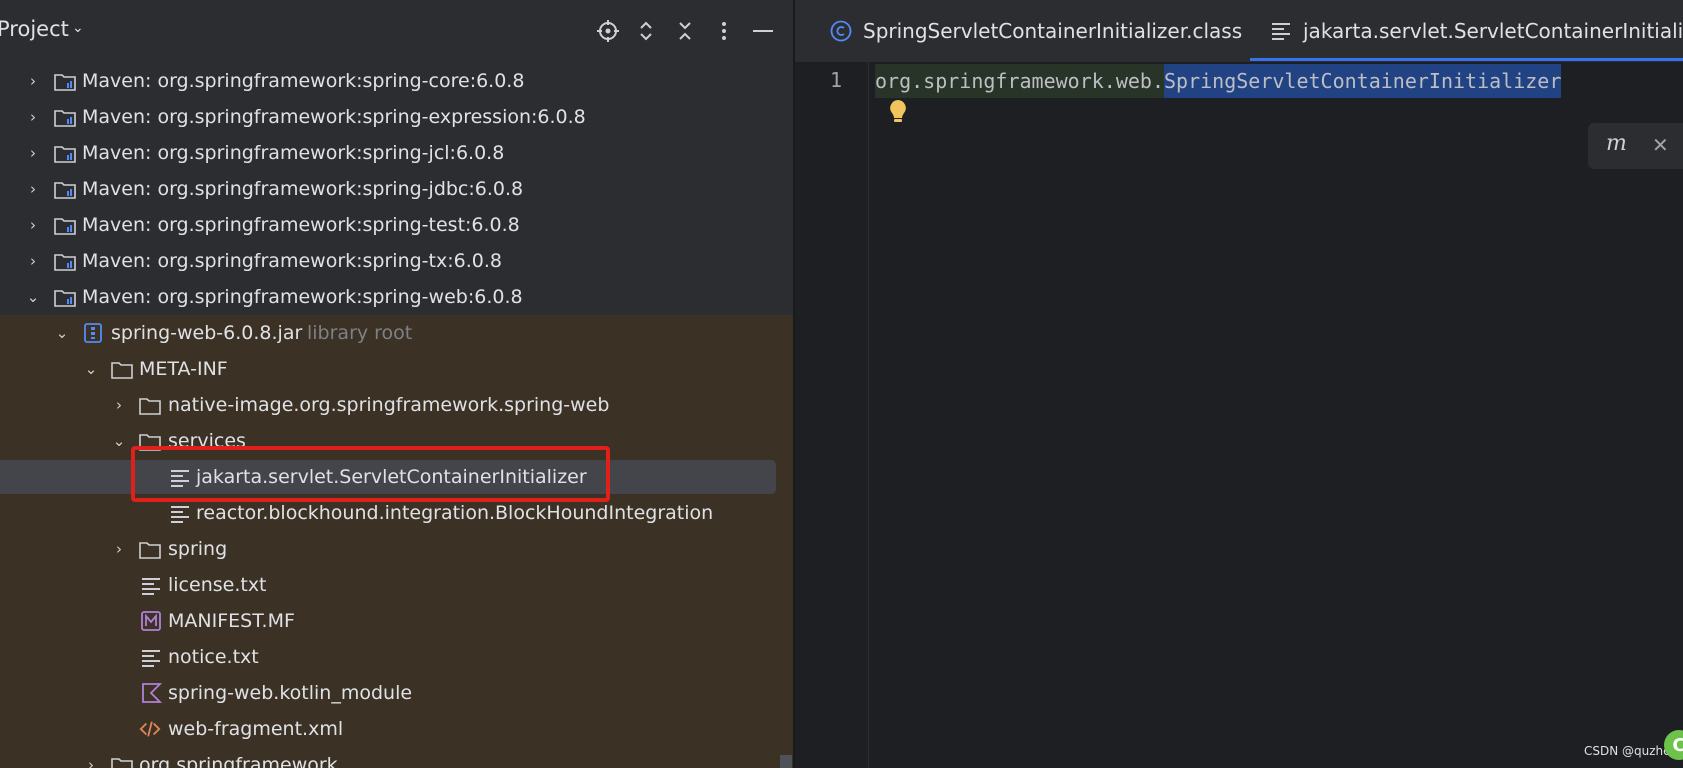 The width and height of the screenshot is (1683, 768). Describe the element at coordinates (370, 474) in the screenshot. I see `highlight-annotation-box` at that location.